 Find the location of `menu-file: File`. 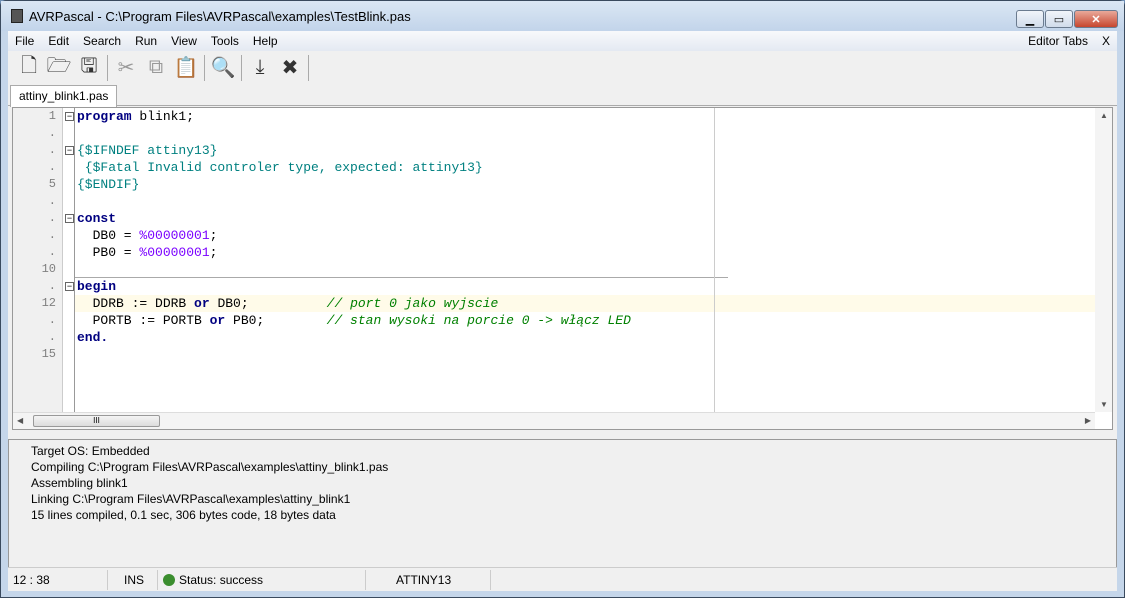

menu-file: File is located at coordinates (24, 41).